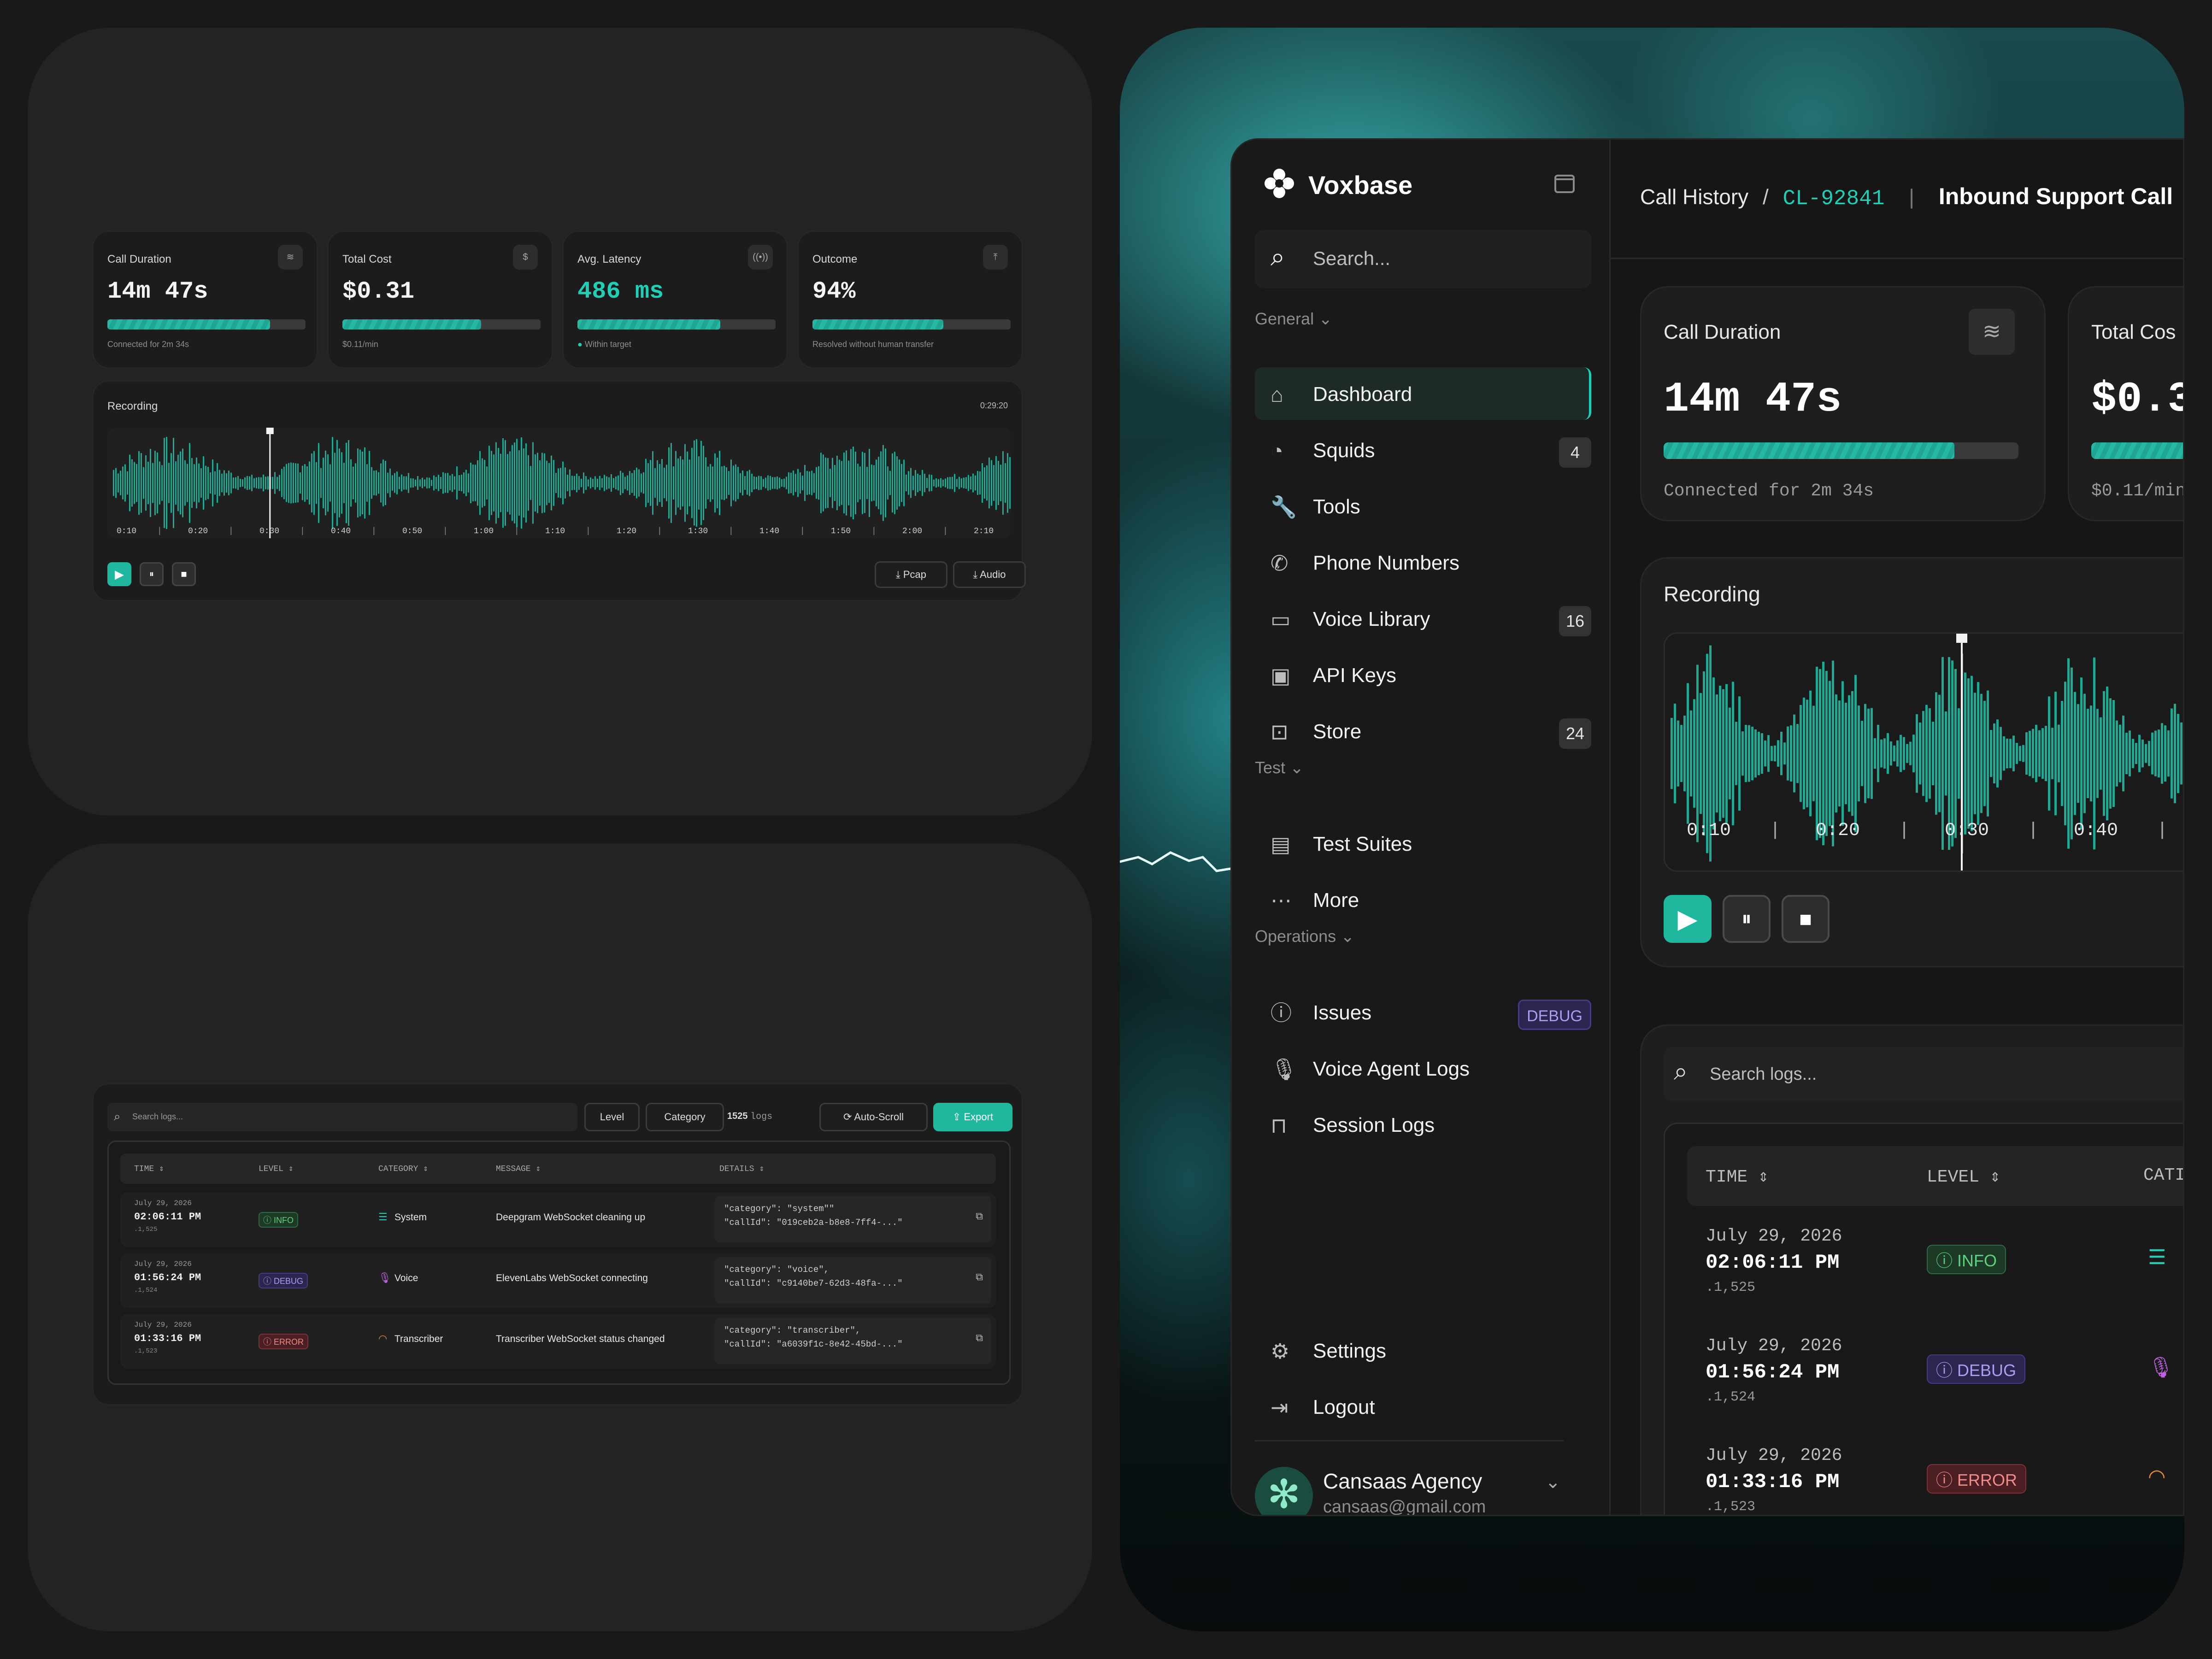 This screenshot has height=1659, width=2212. What do you see at coordinates (1423, 1350) in the screenshot?
I see `sidebar-item-settings: ⚙ Settings` at bounding box center [1423, 1350].